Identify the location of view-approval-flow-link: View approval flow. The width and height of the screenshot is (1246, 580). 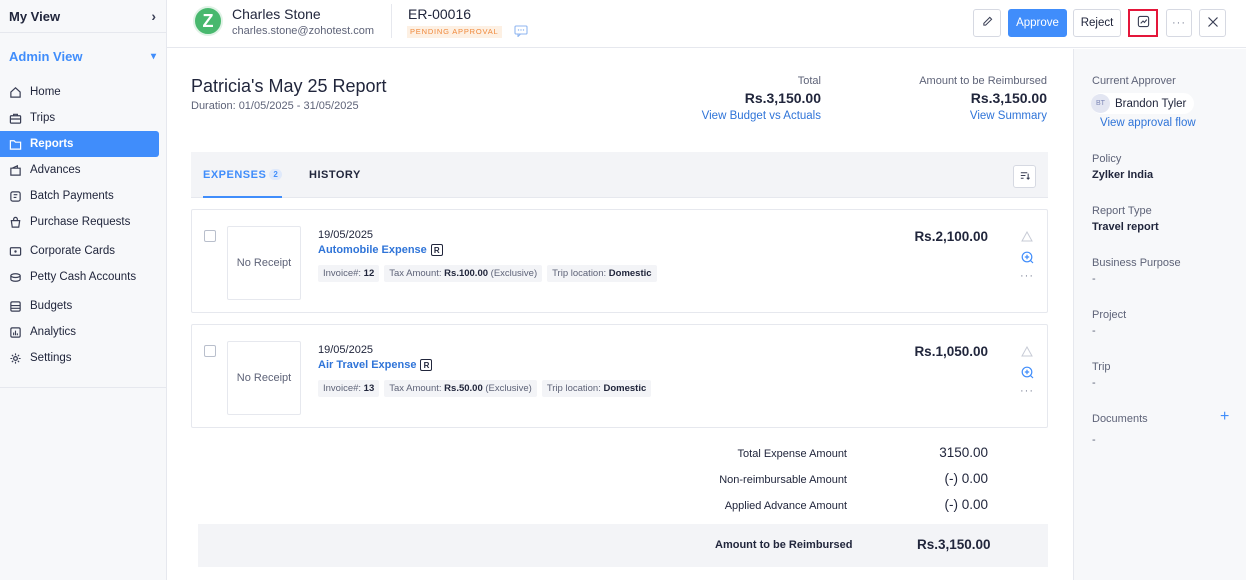
(1148, 123).